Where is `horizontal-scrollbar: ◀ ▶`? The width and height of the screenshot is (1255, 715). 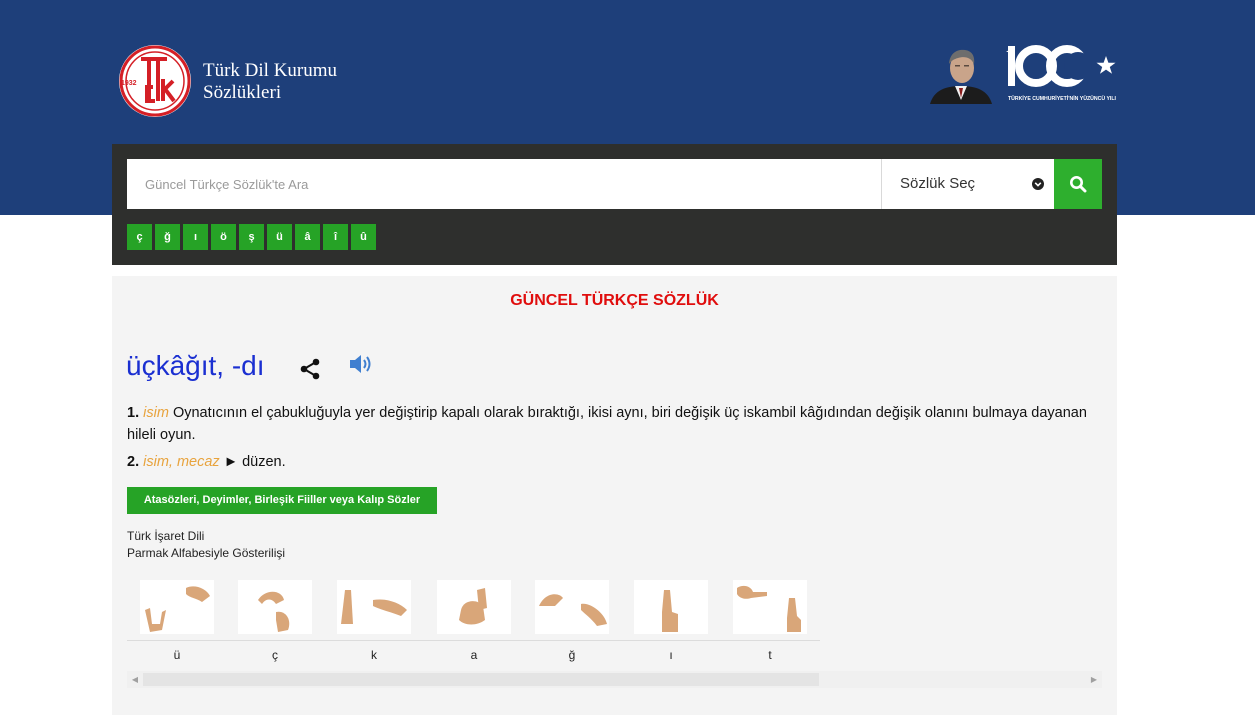
horizontal-scrollbar: ◀ ▶ is located at coordinates (614, 679).